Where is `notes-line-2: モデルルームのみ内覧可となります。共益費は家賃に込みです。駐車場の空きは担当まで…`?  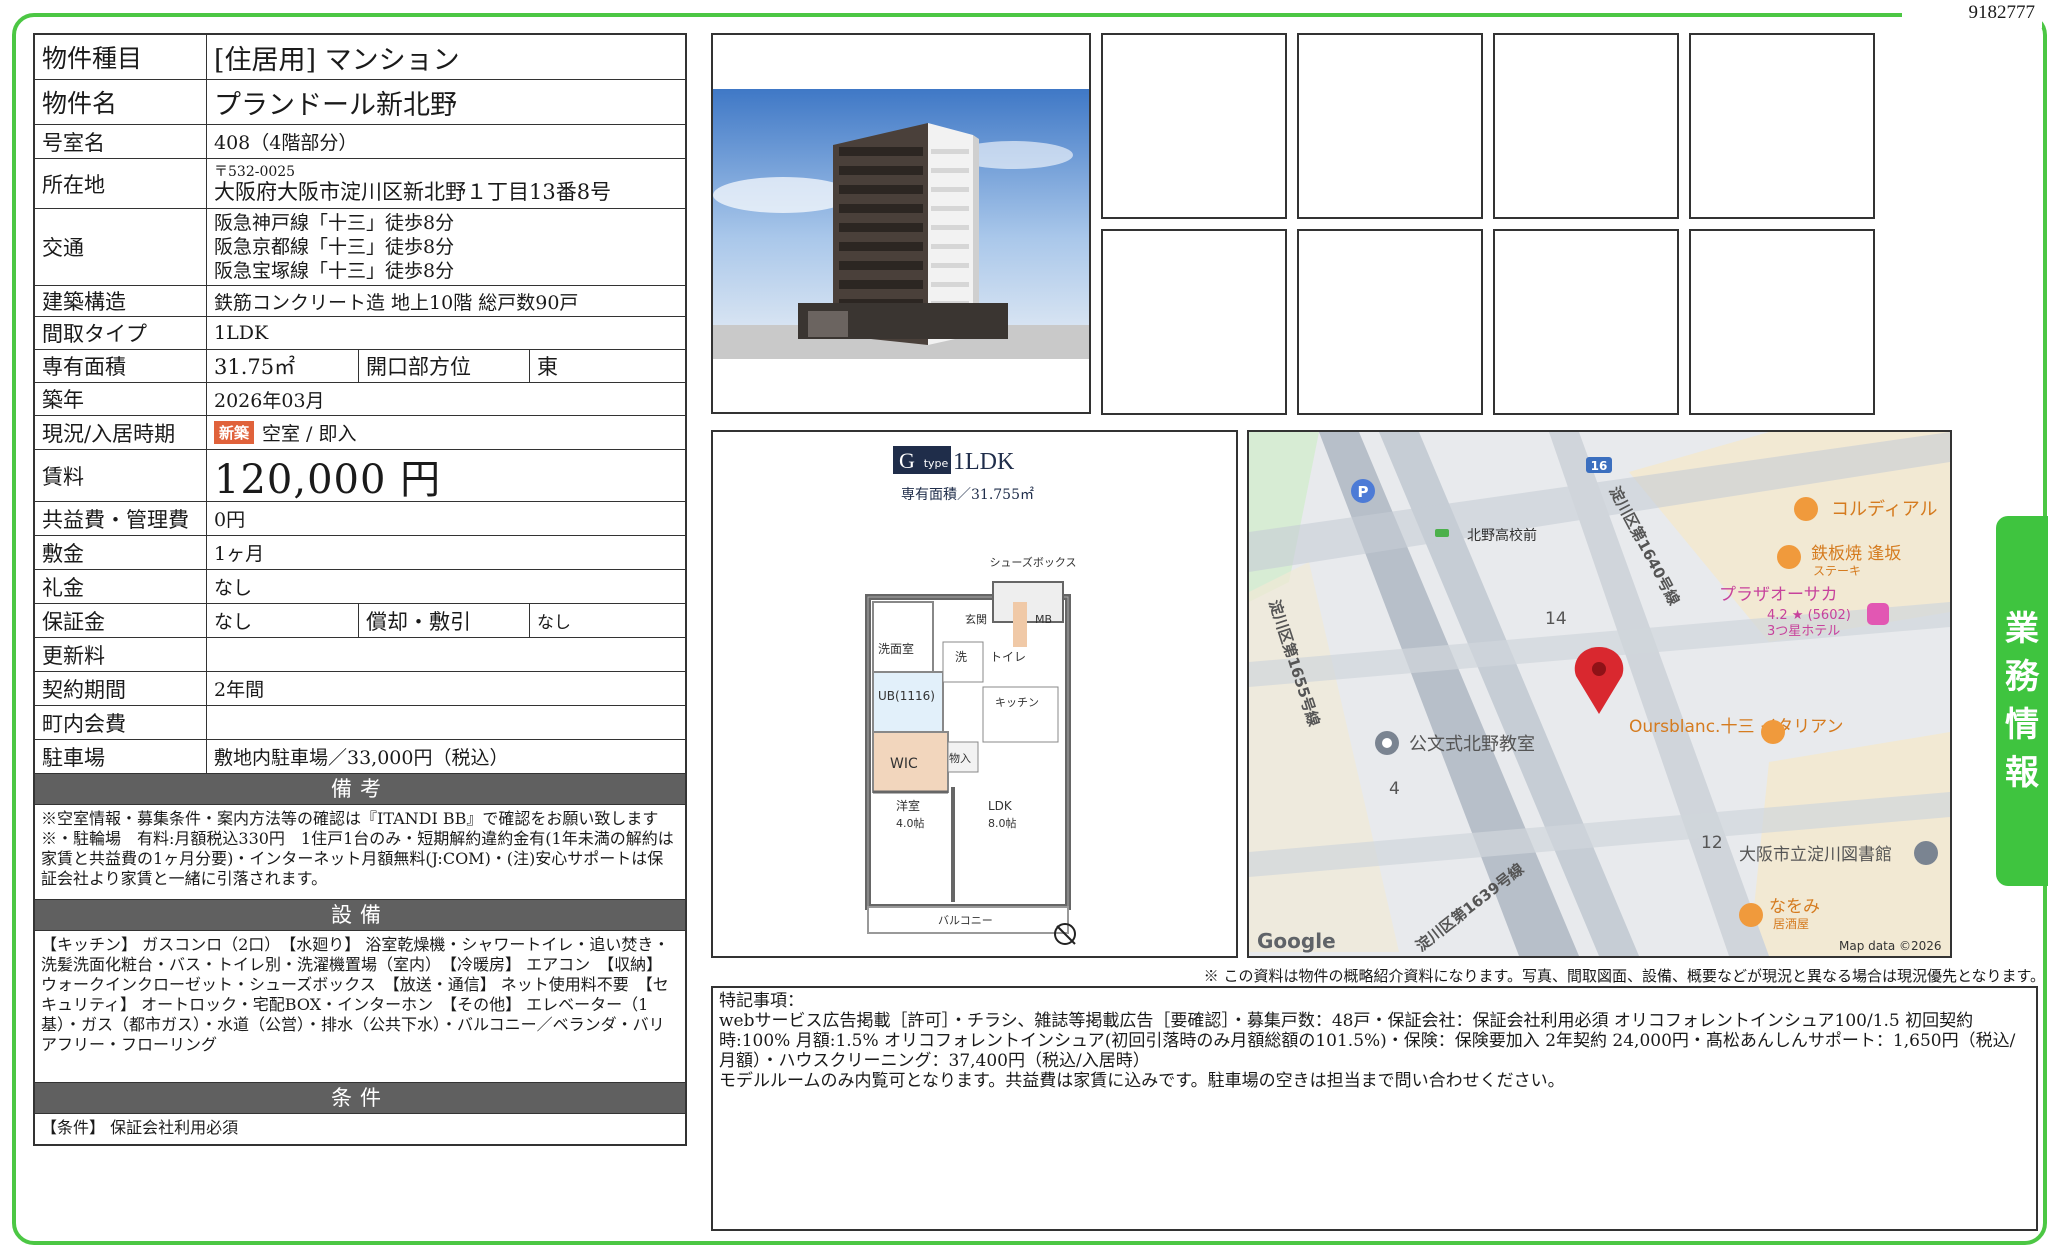
notes-line-2: モデルルームのみ内覧可となります。共益費は家賃に込みです。駐車場の空きは担当まで… is located at coordinates (1142, 1081).